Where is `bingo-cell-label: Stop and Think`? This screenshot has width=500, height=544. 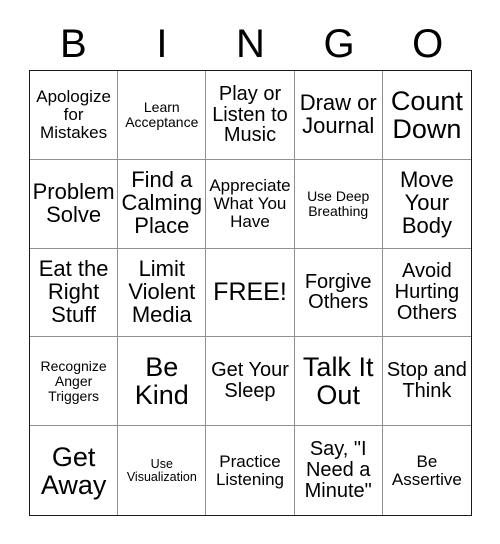
bingo-cell-label: Stop and Think is located at coordinates (426, 381).